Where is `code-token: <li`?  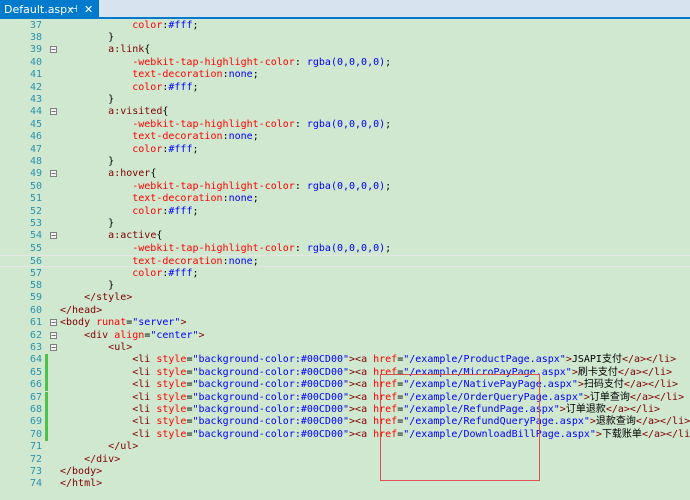
code-token: <li is located at coordinates (144, 397).